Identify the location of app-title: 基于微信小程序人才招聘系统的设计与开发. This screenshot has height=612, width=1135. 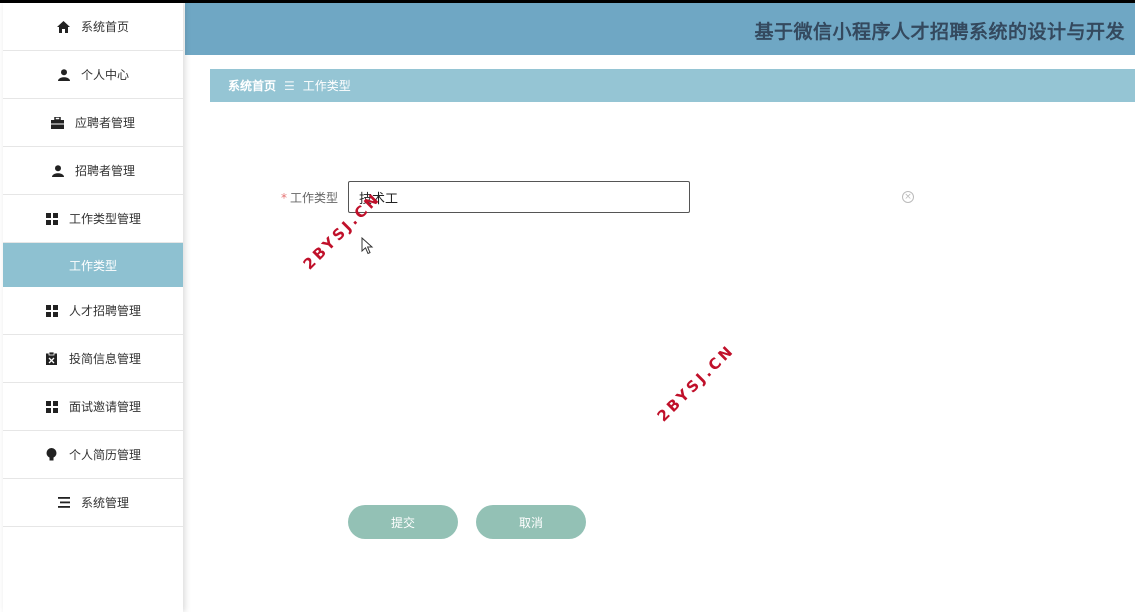
(939, 32).